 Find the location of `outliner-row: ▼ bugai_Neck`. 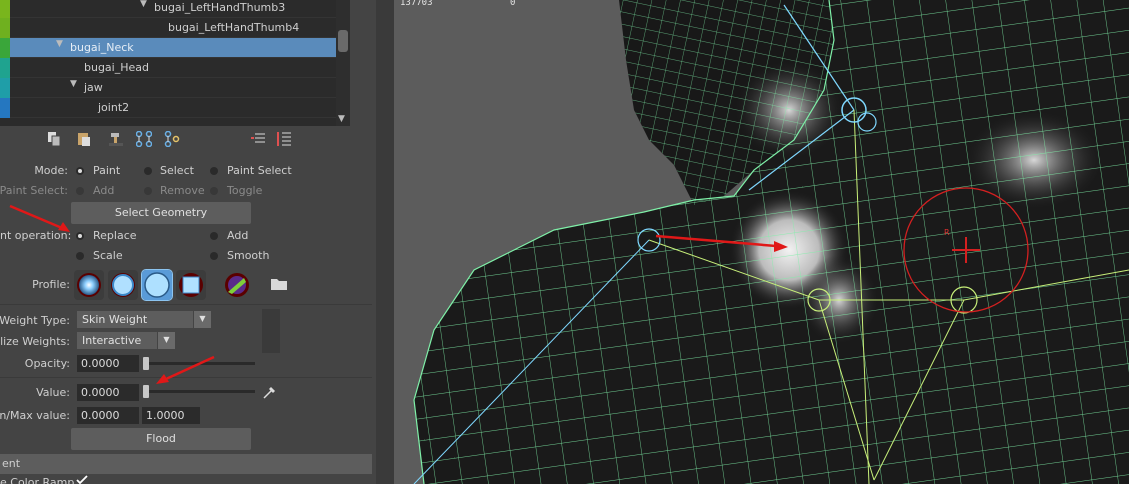

outliner-row: ▼ bugai_Neck is located at coordinates (168, 48).